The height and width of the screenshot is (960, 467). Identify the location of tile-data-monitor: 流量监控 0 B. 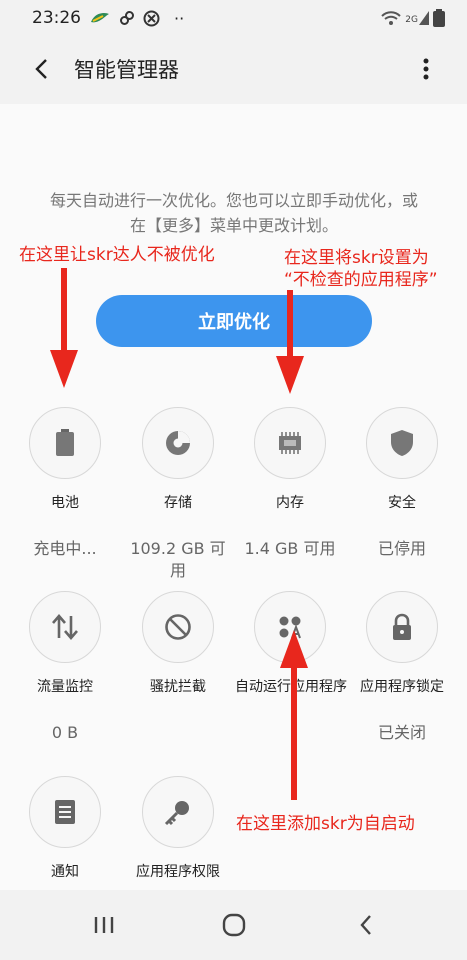
(65, 667).